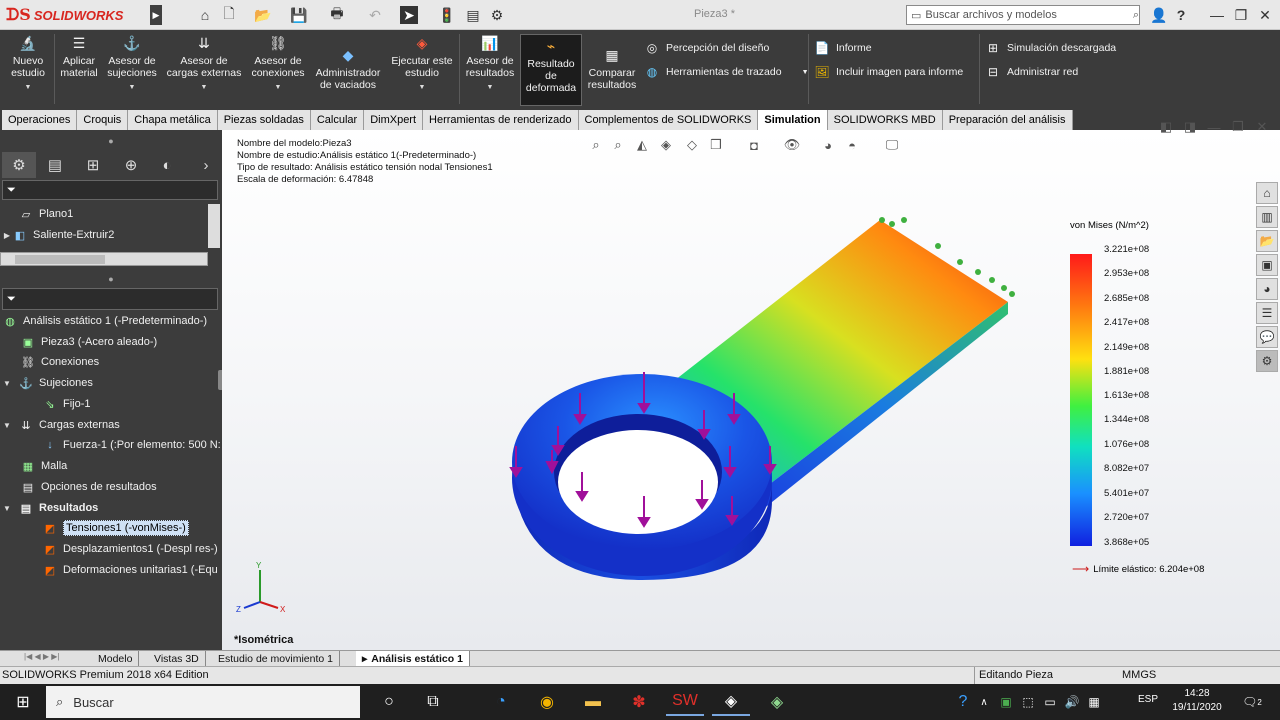 The image size is (1280, 720). What do you see at coordinates (55, 165) in the screenshot?
I see `property-manager-icon: ▤` at bounding box center [55, 165].